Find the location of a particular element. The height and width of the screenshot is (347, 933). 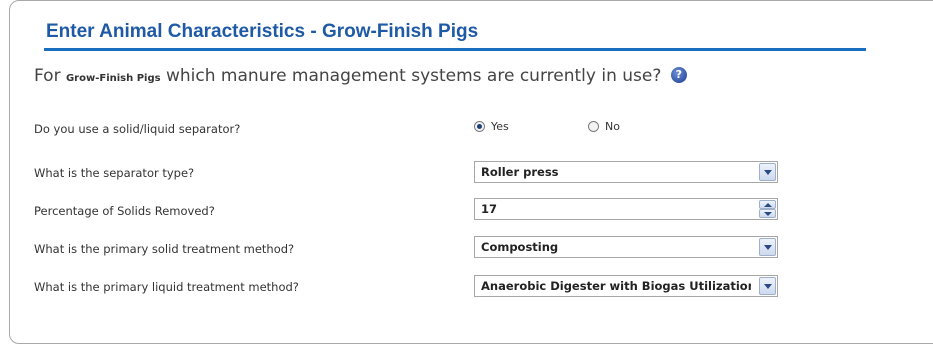

spinner is located at coordinates (767, 209).